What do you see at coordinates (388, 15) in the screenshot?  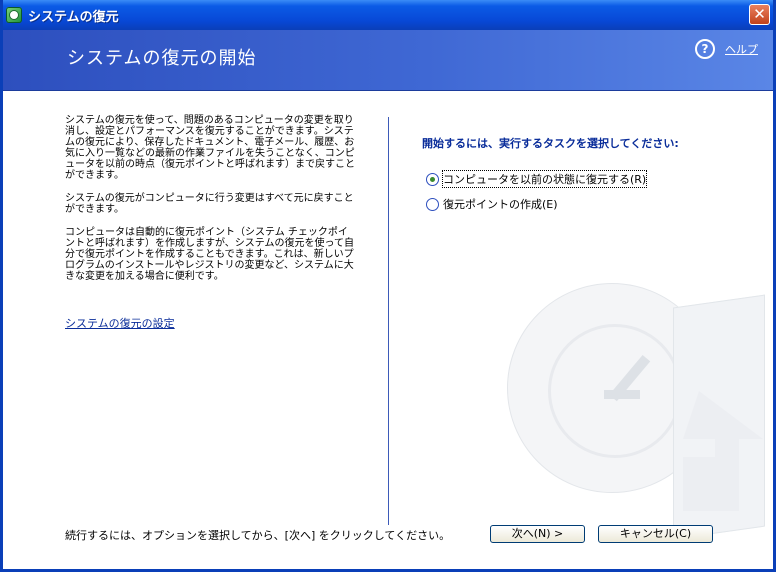 I see `title-bar: システムの復元 ✕` at bounding box center [388, 15].